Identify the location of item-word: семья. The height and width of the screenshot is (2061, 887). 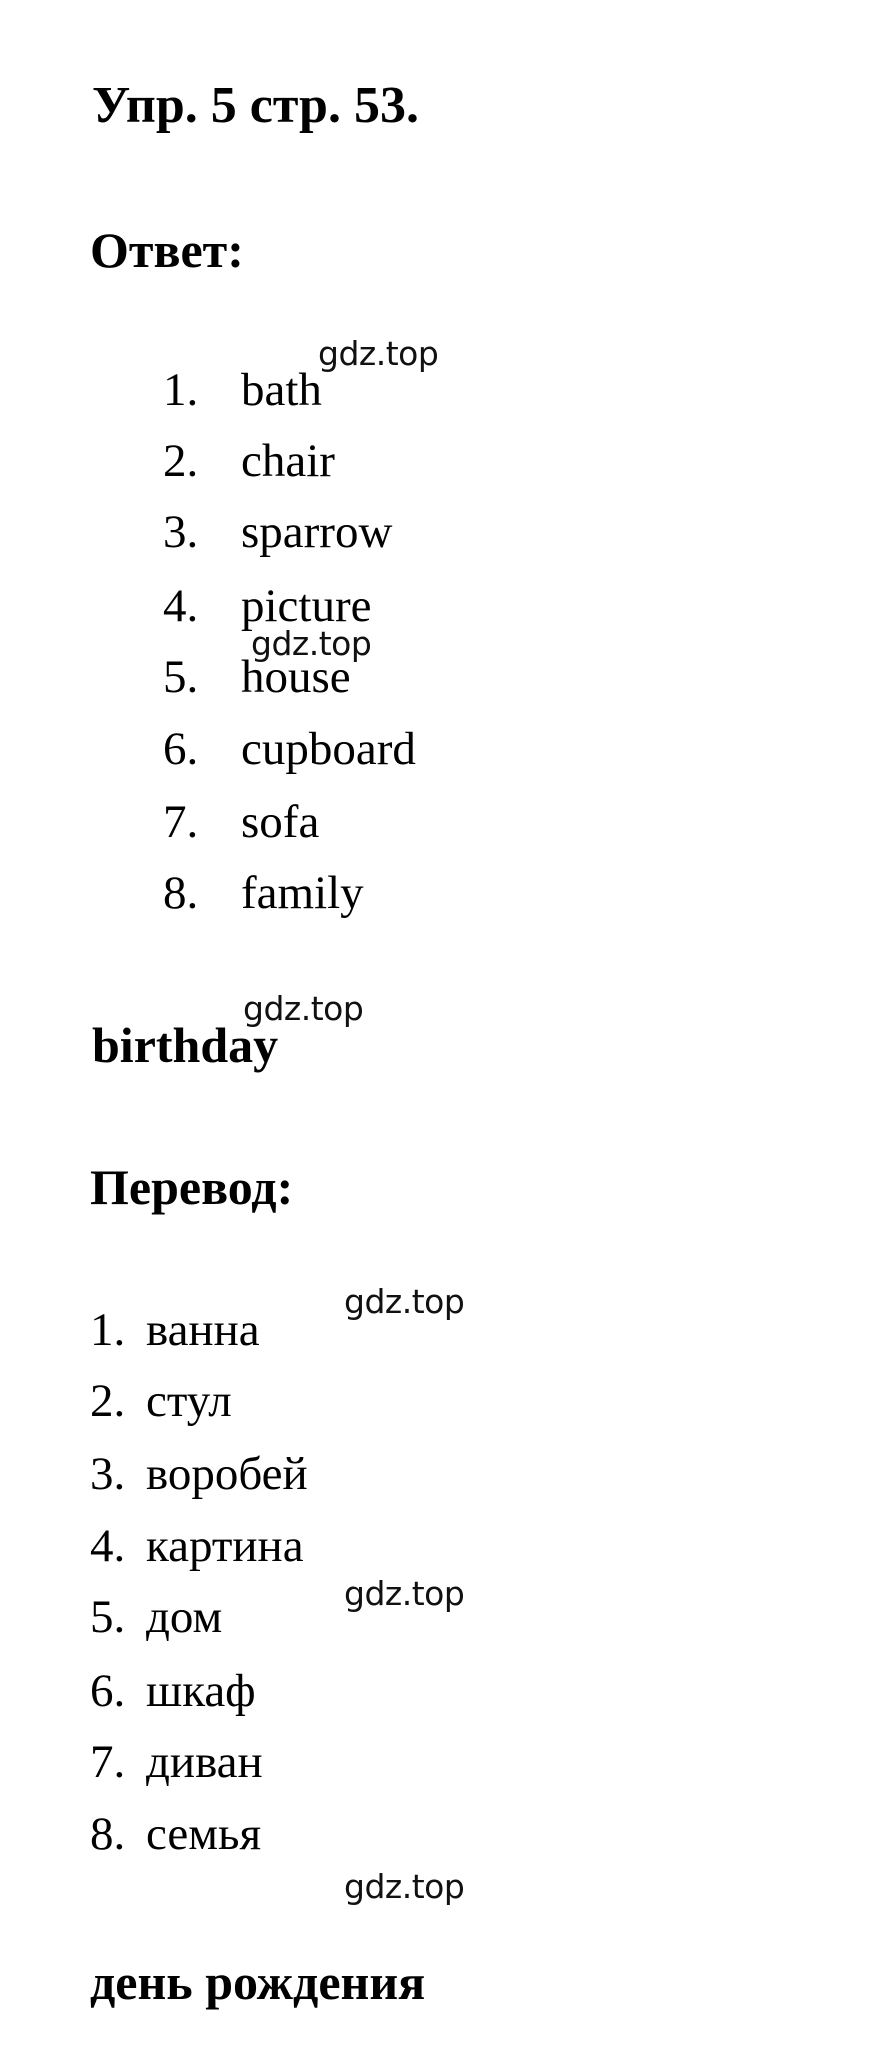
(204, 1834).